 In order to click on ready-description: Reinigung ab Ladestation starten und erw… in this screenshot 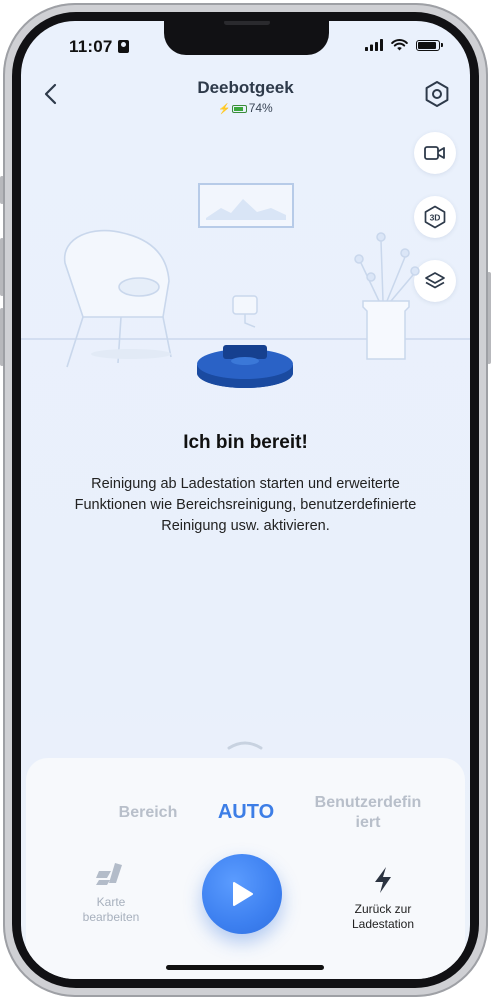, I will do `click(245, 505)`.